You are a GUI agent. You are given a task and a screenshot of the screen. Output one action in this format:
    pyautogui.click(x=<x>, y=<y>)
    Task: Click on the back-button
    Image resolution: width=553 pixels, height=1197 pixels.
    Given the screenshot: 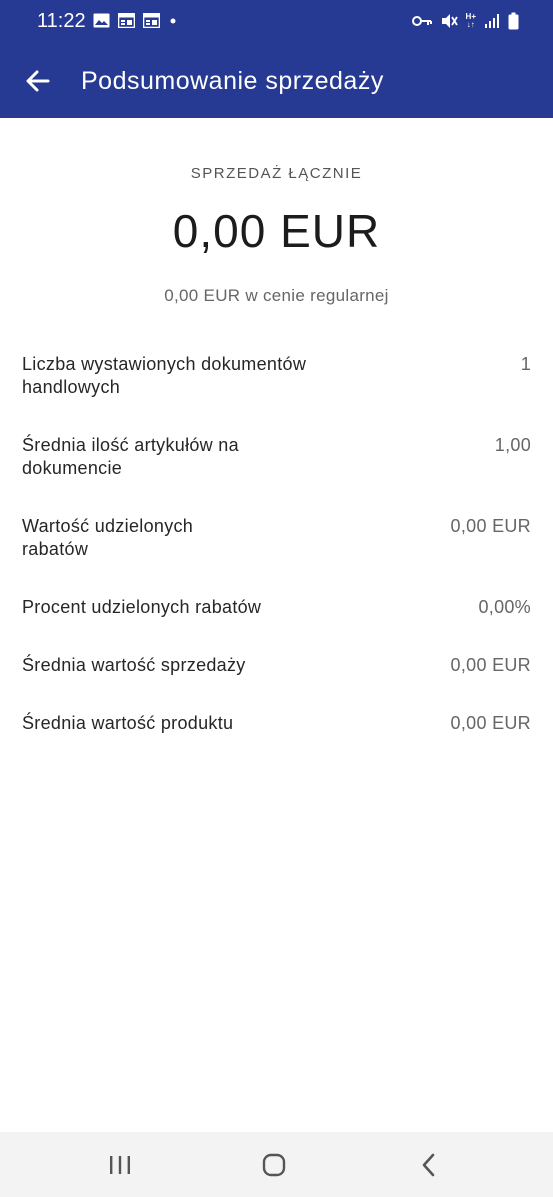 What is the action you would take?
    pyautogui.click(x=38, y=81)
    